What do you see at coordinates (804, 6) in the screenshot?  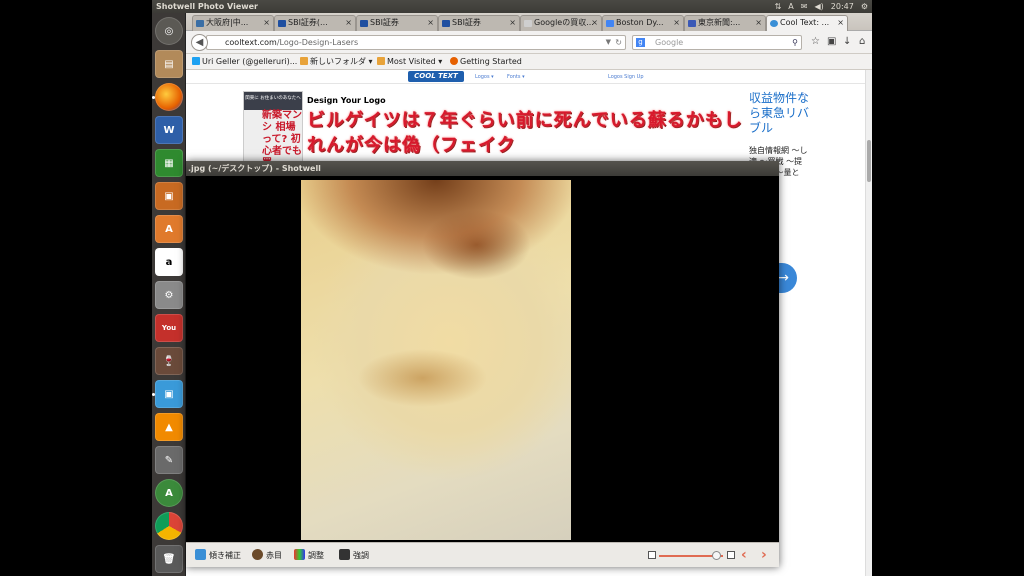 I see `mail-icon: ✉` at bounding box center [804, 6].